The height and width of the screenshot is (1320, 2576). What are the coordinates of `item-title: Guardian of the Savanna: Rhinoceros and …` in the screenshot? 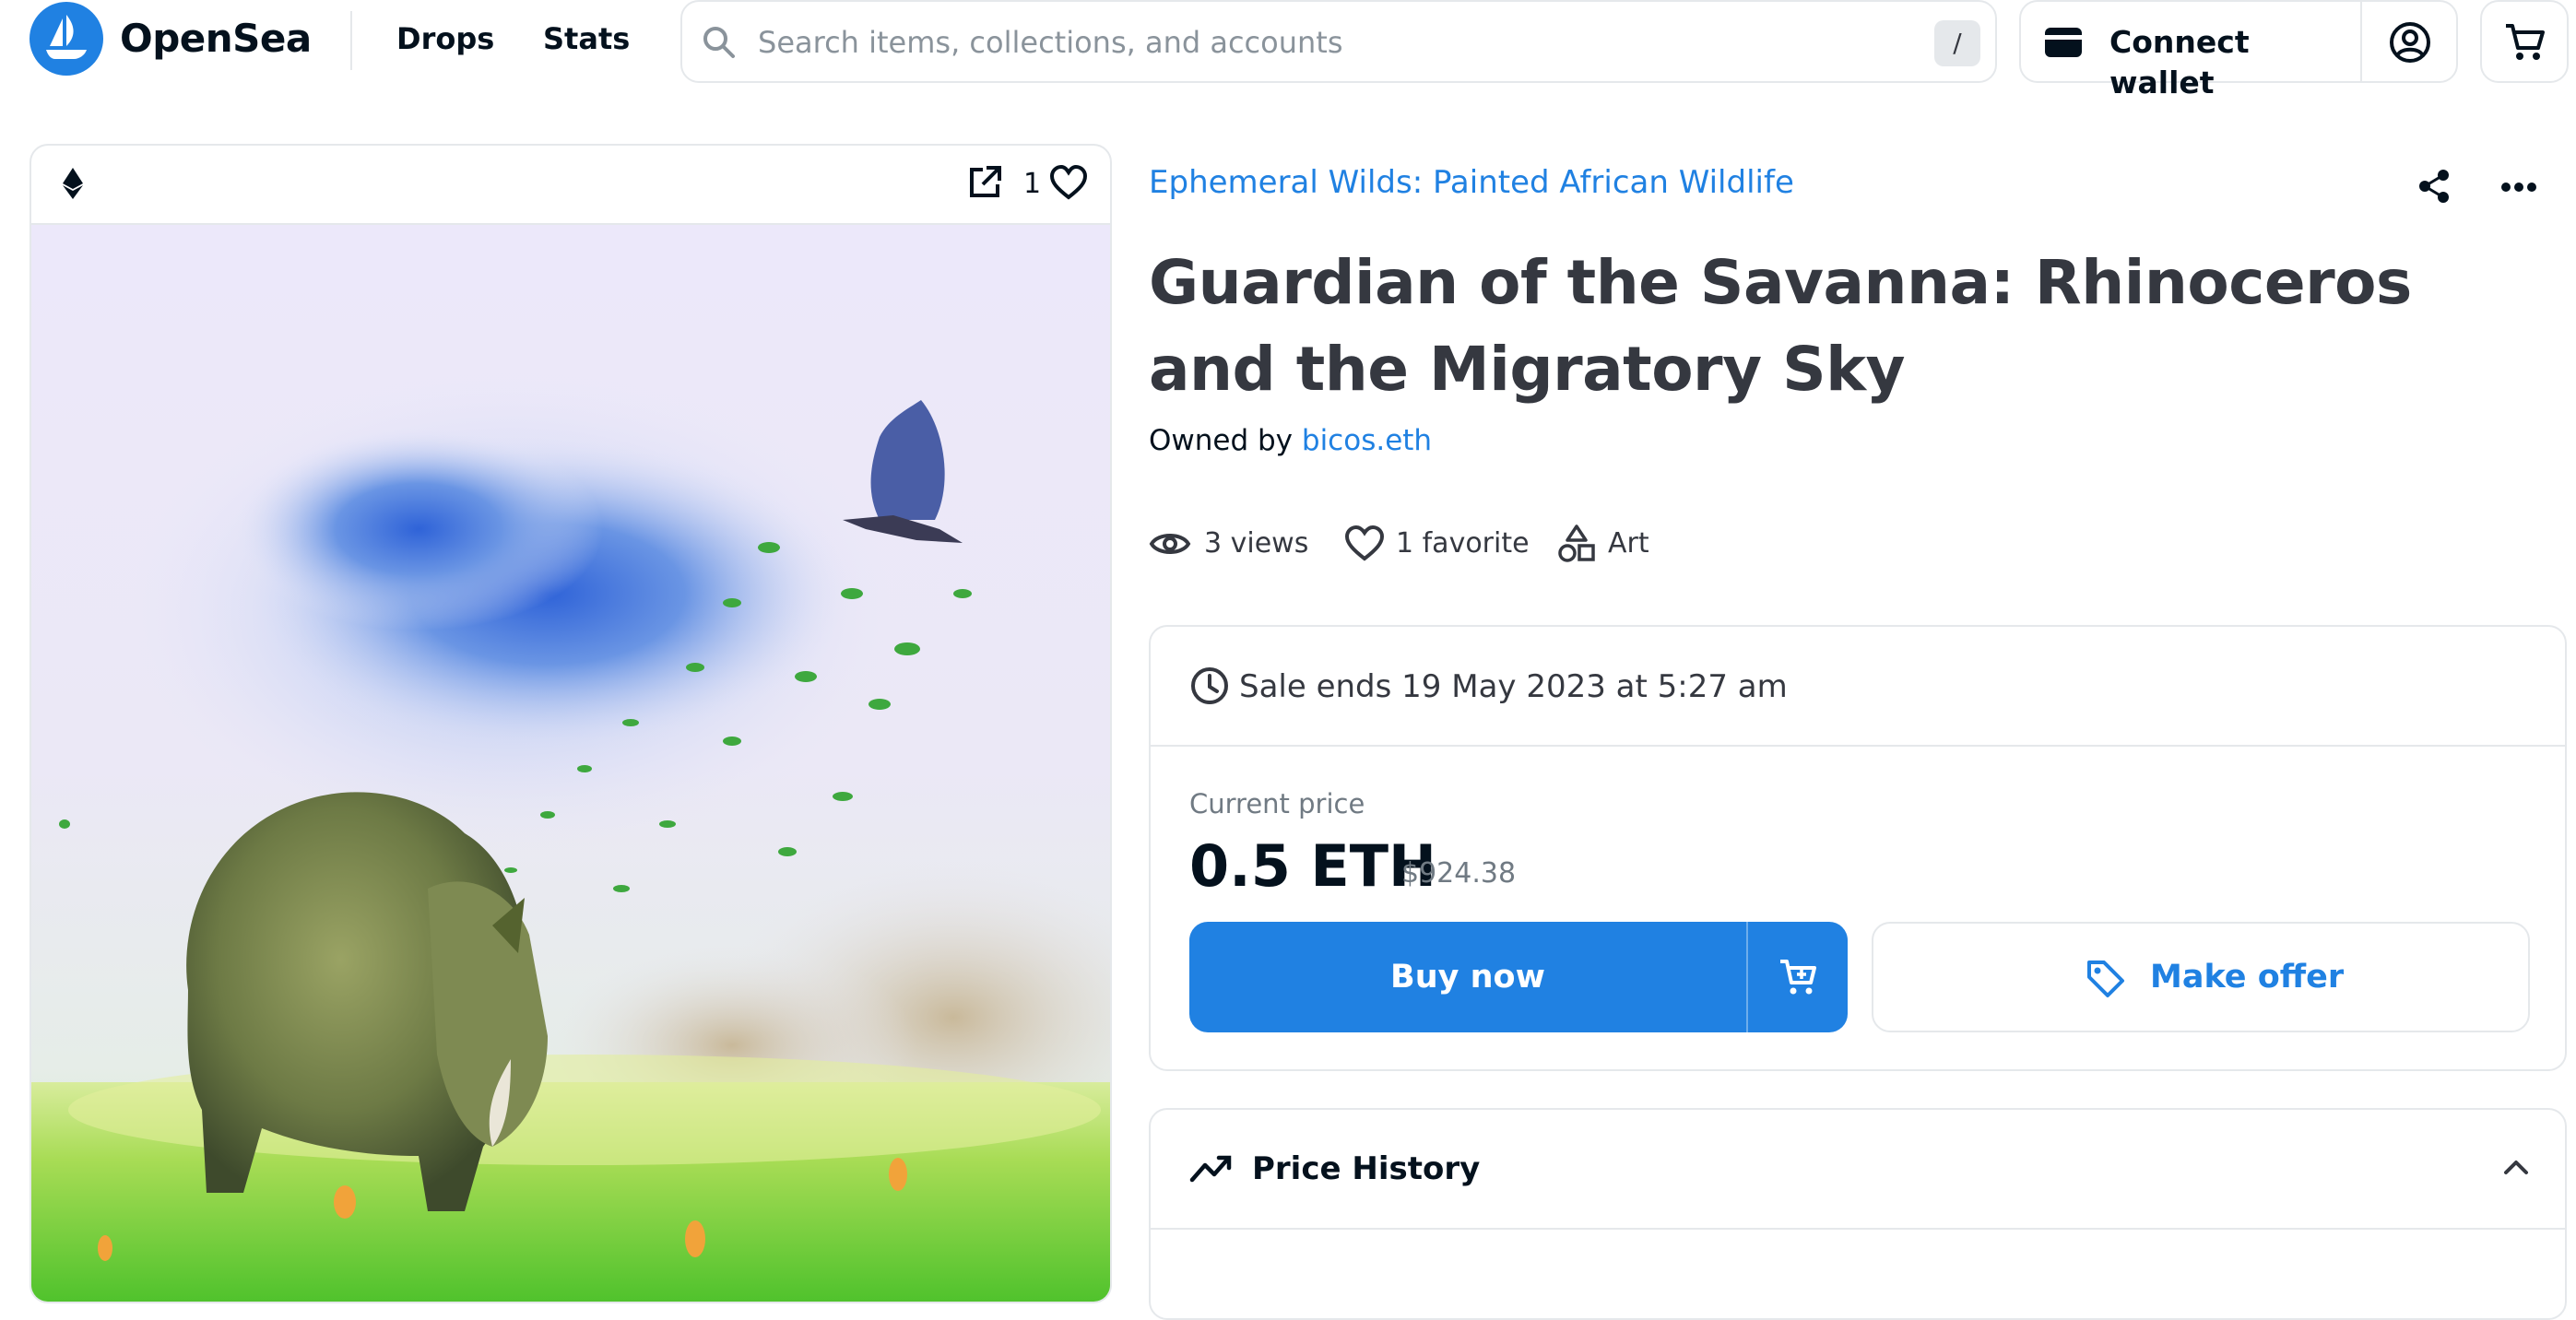 It's located at (1780, 326).